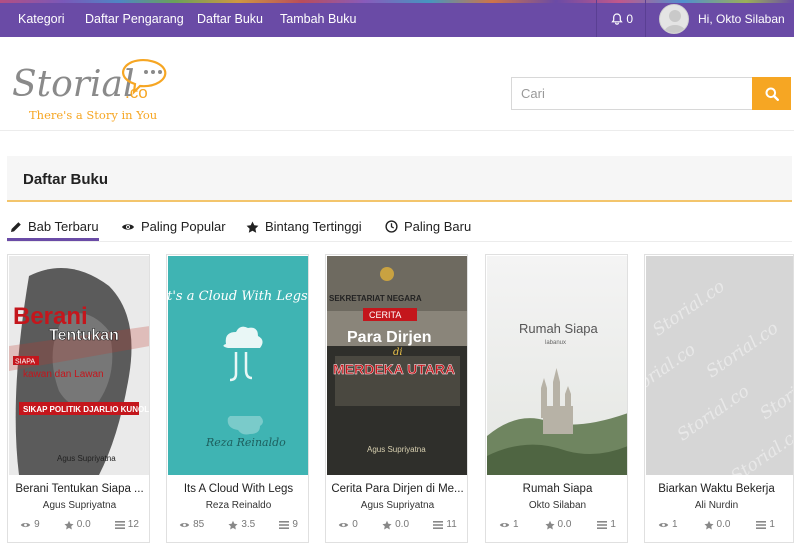 This screenshot has height=543, width=794. Describe the element at coordinates (50, 316) in the screenshot. I see `cover-title-line1: Berani` at that location.